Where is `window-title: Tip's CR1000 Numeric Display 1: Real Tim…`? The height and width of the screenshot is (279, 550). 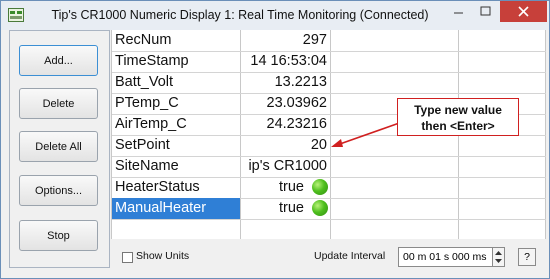 window-title: Tip's CR1000 Numeric Display 1: Real Tim… is located at coordinates (240, 15).